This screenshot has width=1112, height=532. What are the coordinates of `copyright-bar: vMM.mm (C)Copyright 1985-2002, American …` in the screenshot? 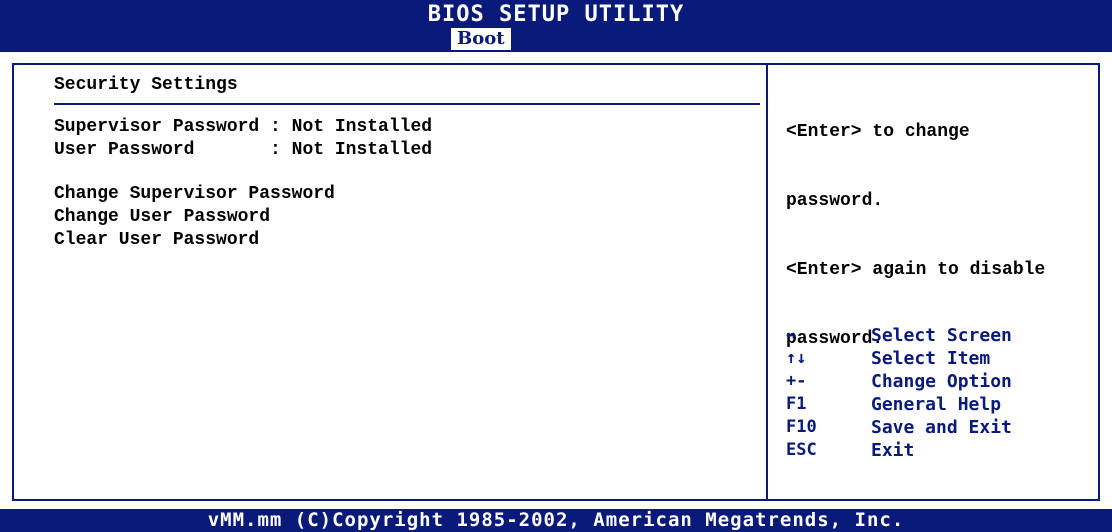 It's located at (556, 520).